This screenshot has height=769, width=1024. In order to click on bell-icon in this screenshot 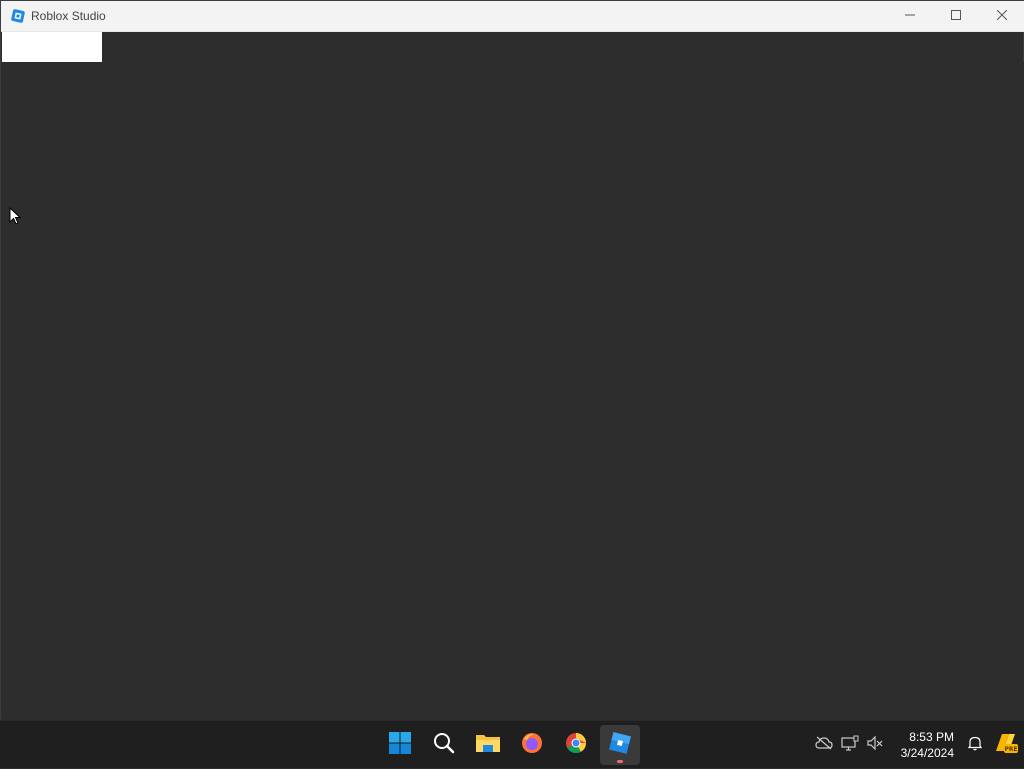, I will do `click(975, 745)`.